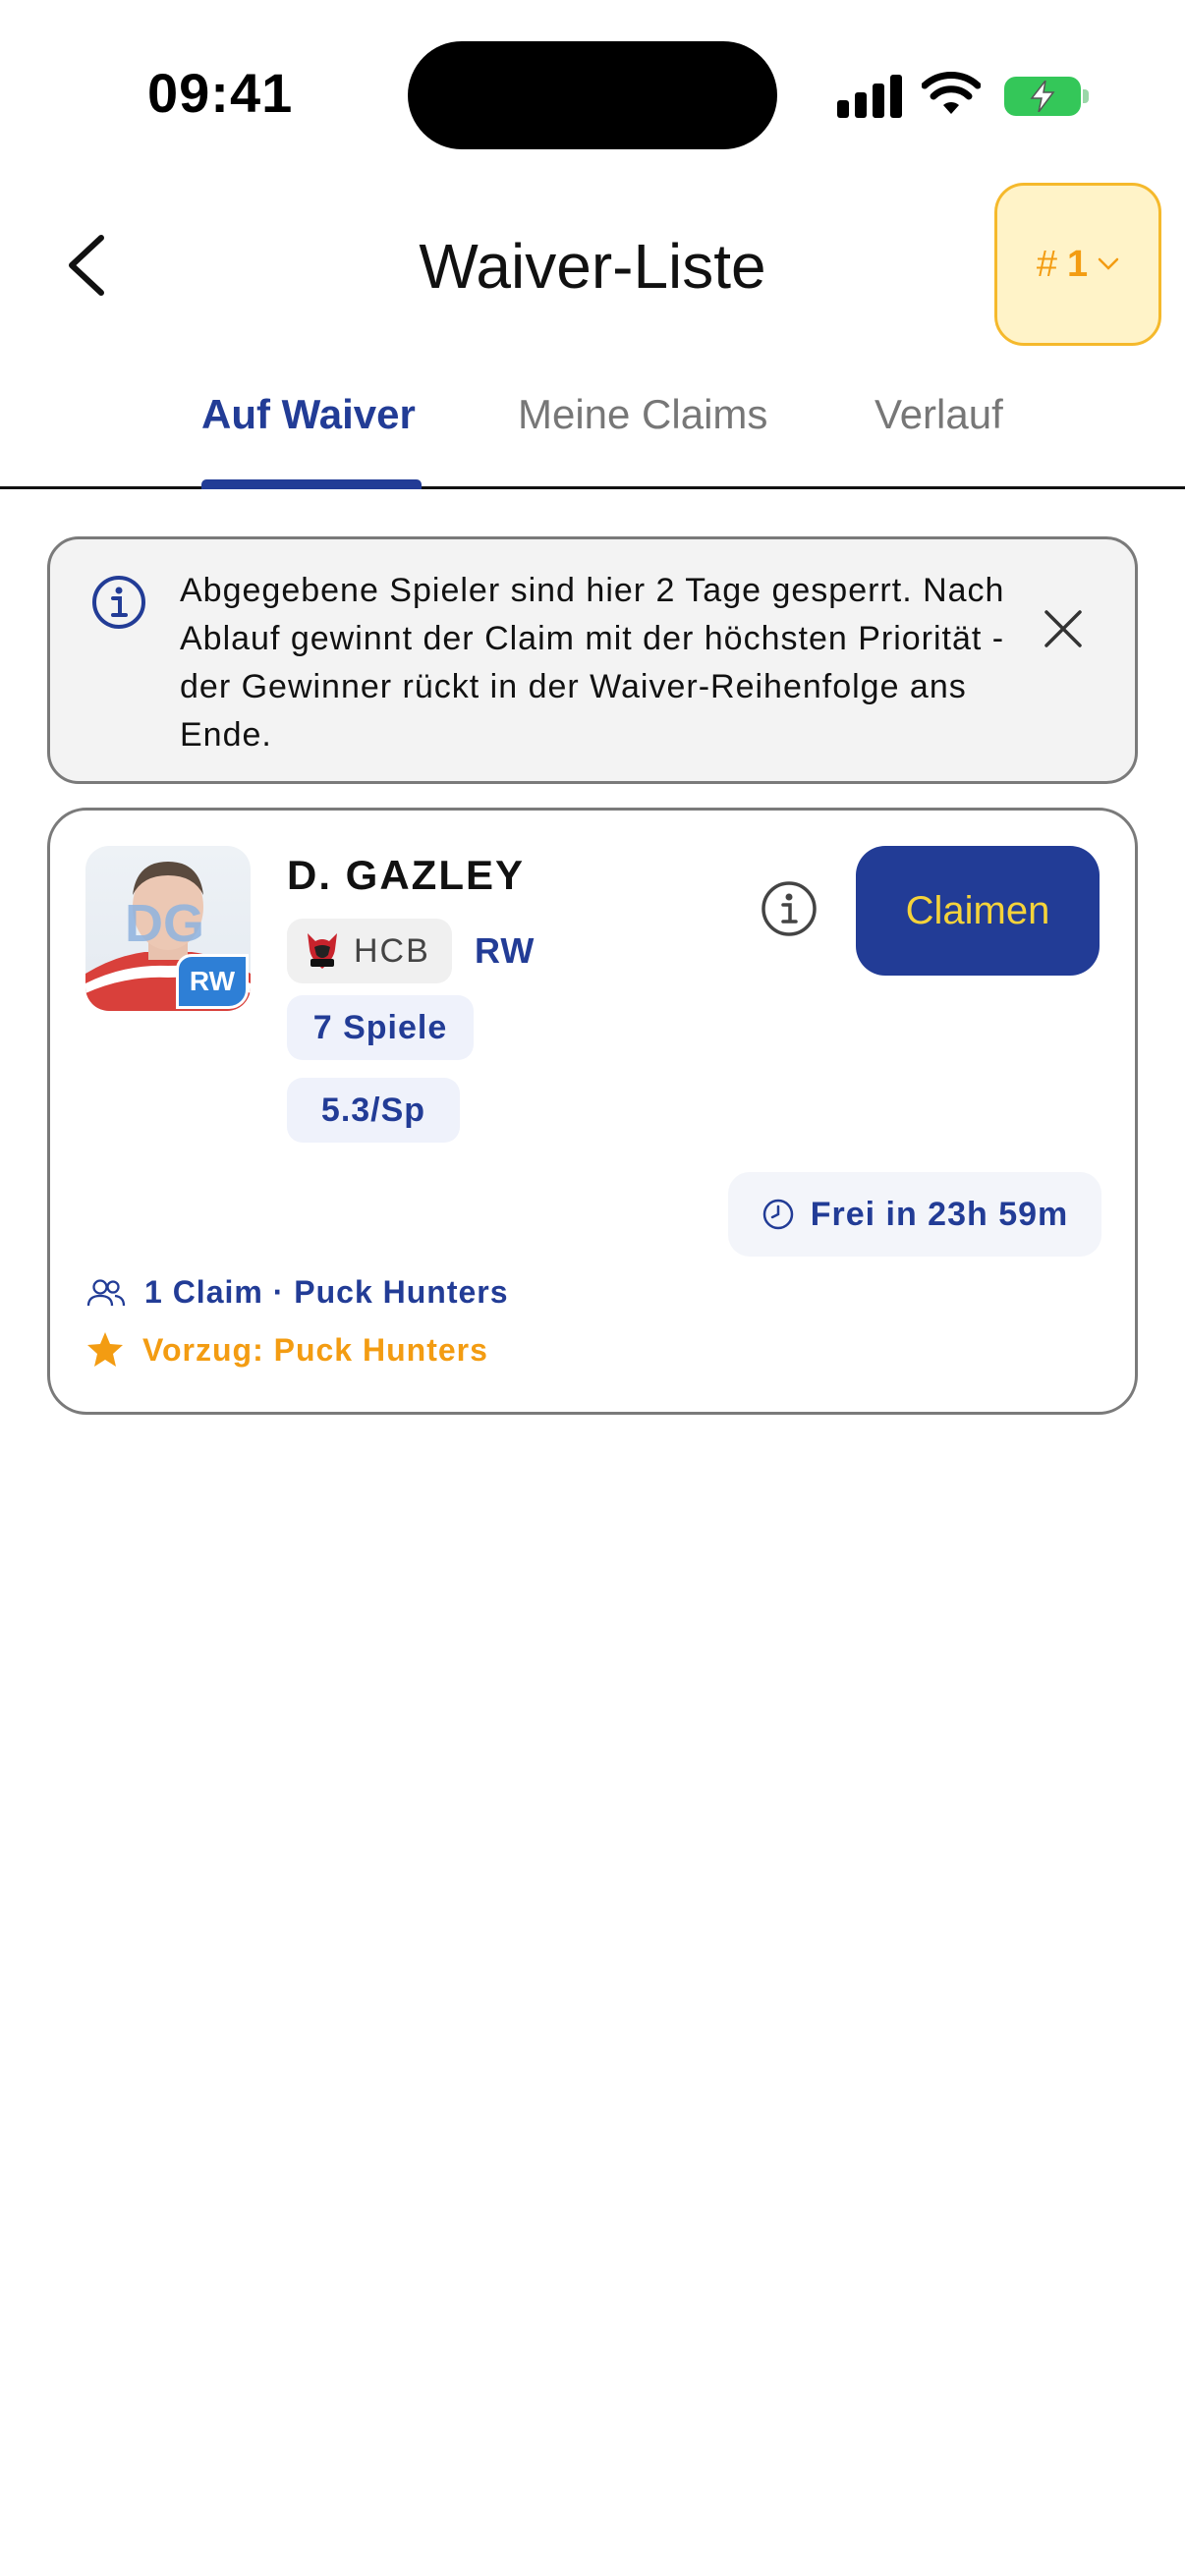  I want to click on free-in-countdown: Frei in 23h 59m, so click(914, 1214).